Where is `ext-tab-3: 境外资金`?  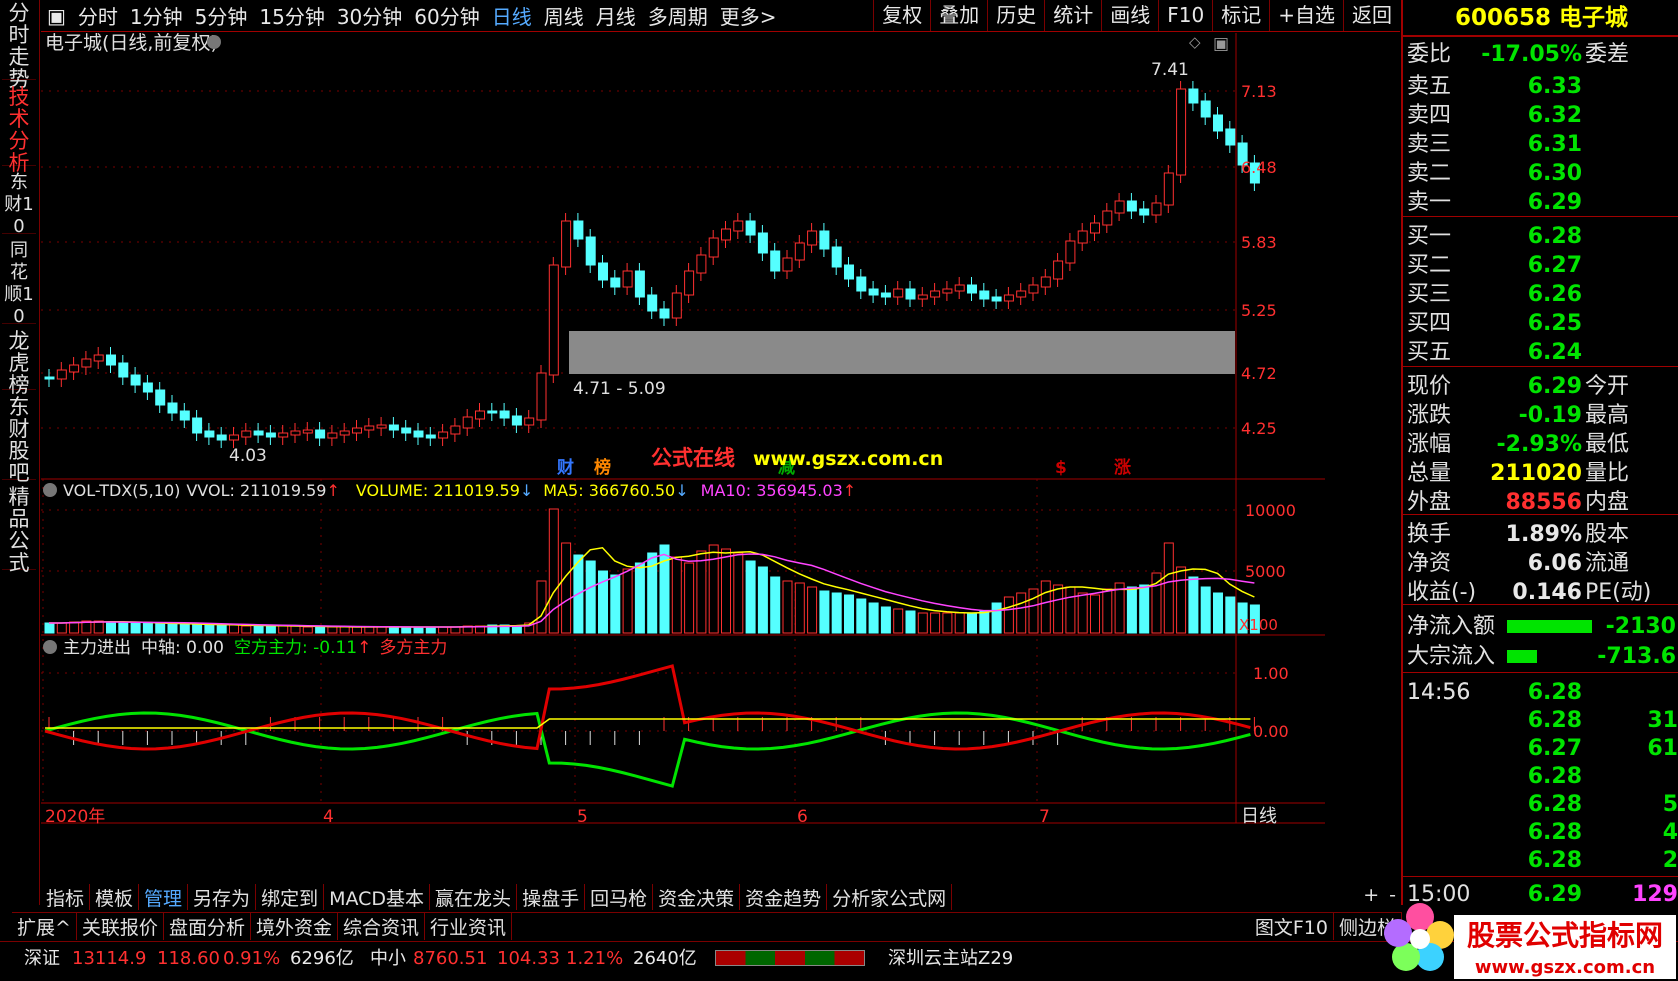 ext-tab-3: 境外资金 is located at coordinates (294, 926).